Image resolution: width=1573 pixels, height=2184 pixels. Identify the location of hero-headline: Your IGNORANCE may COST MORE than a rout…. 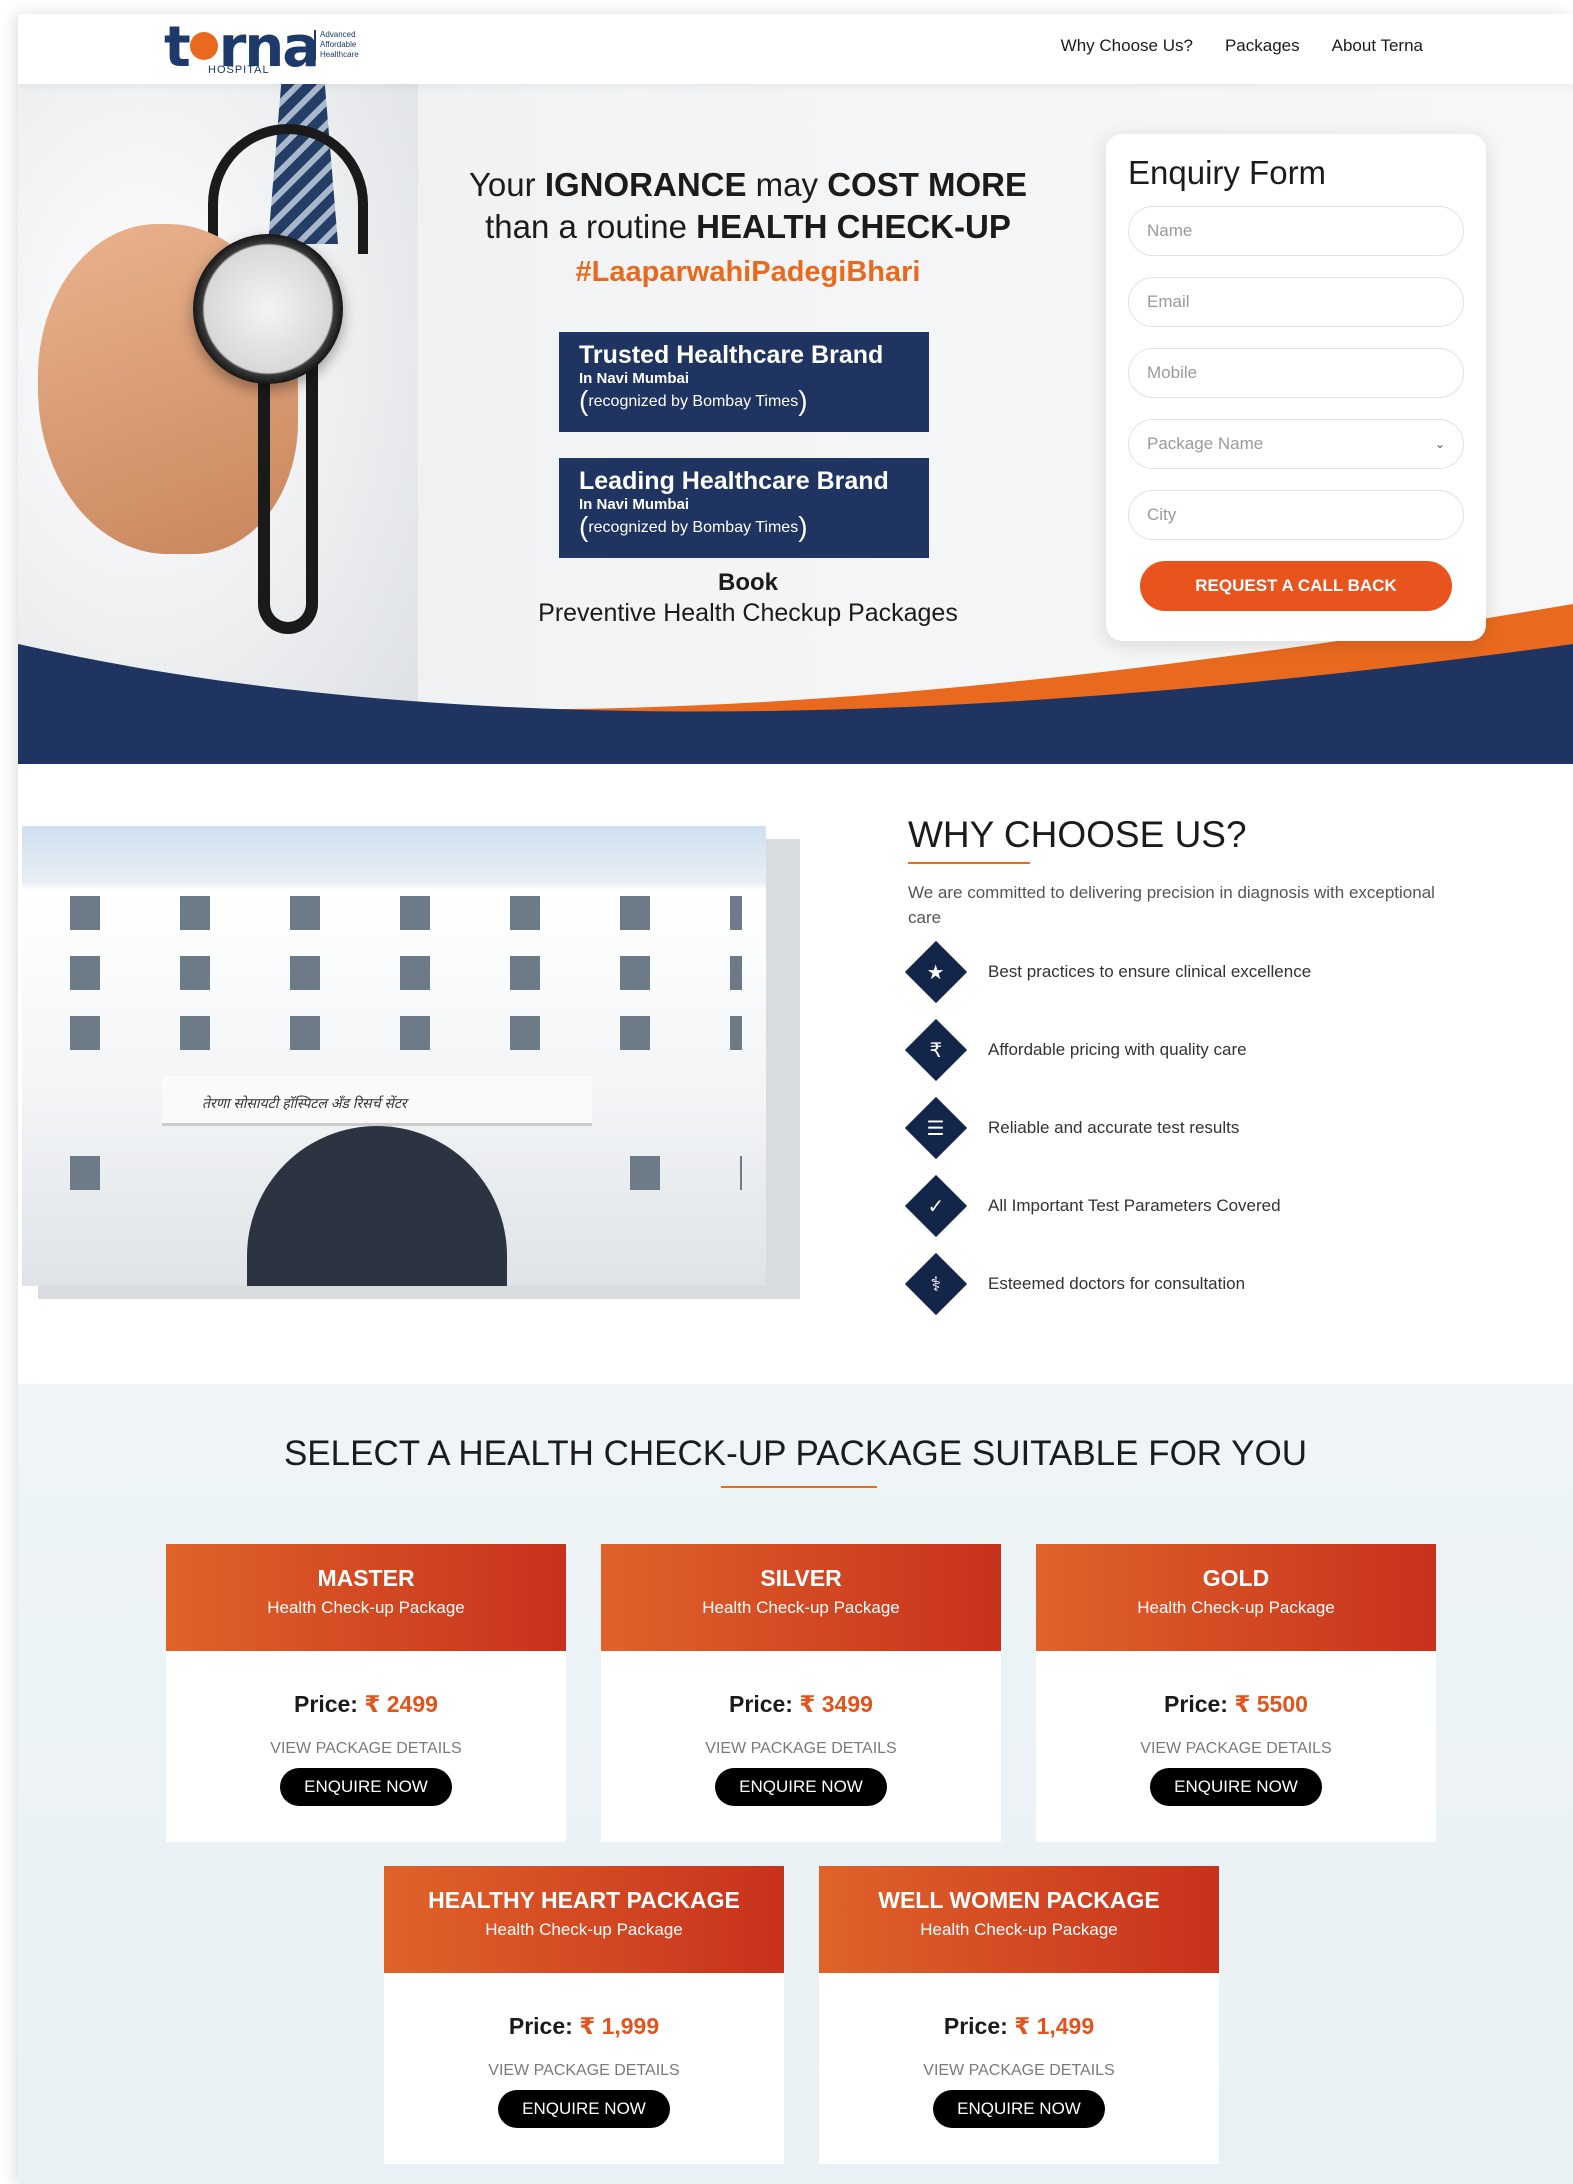
(748, 205).